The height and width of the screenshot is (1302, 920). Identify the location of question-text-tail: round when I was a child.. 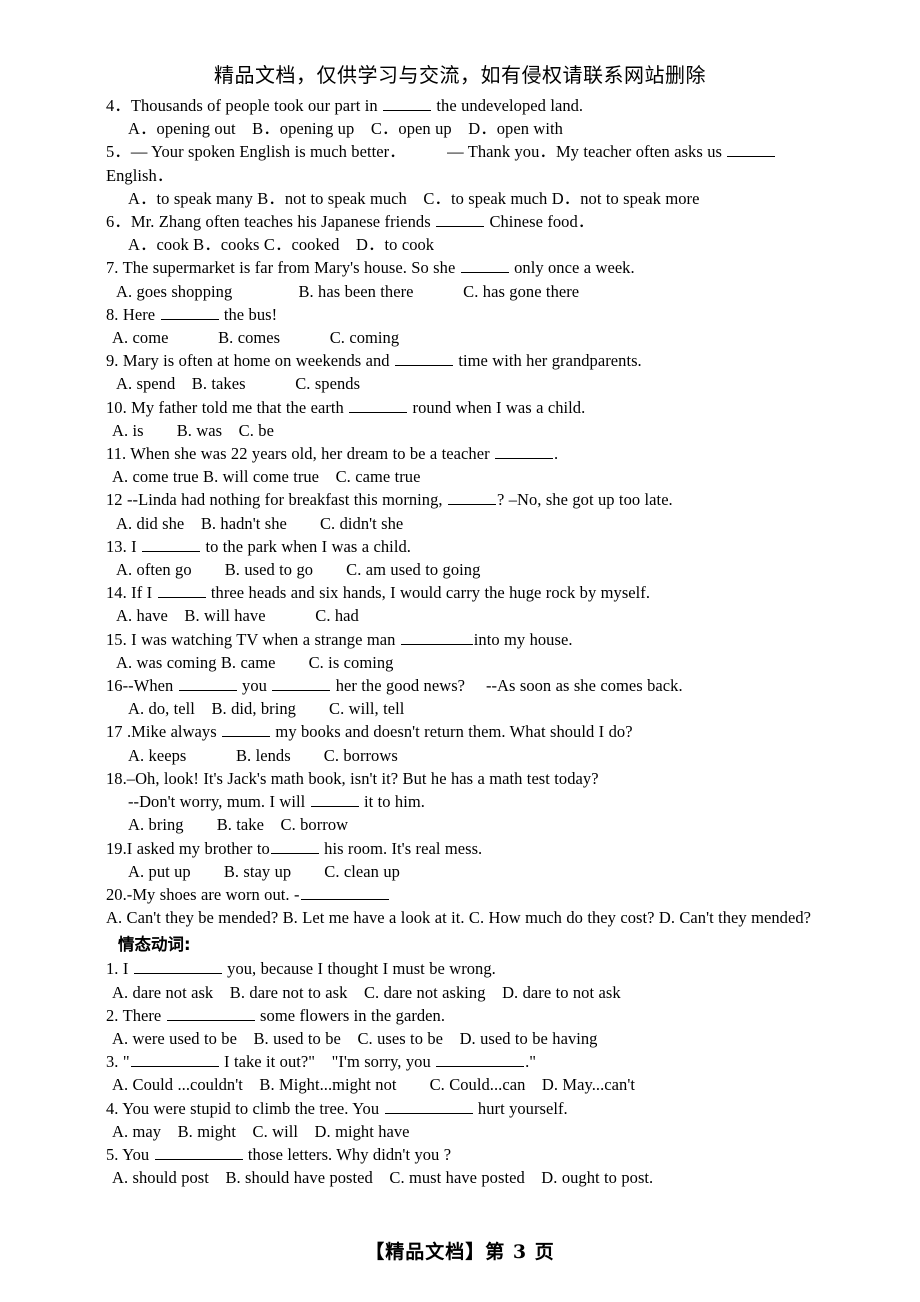
(497, 407).